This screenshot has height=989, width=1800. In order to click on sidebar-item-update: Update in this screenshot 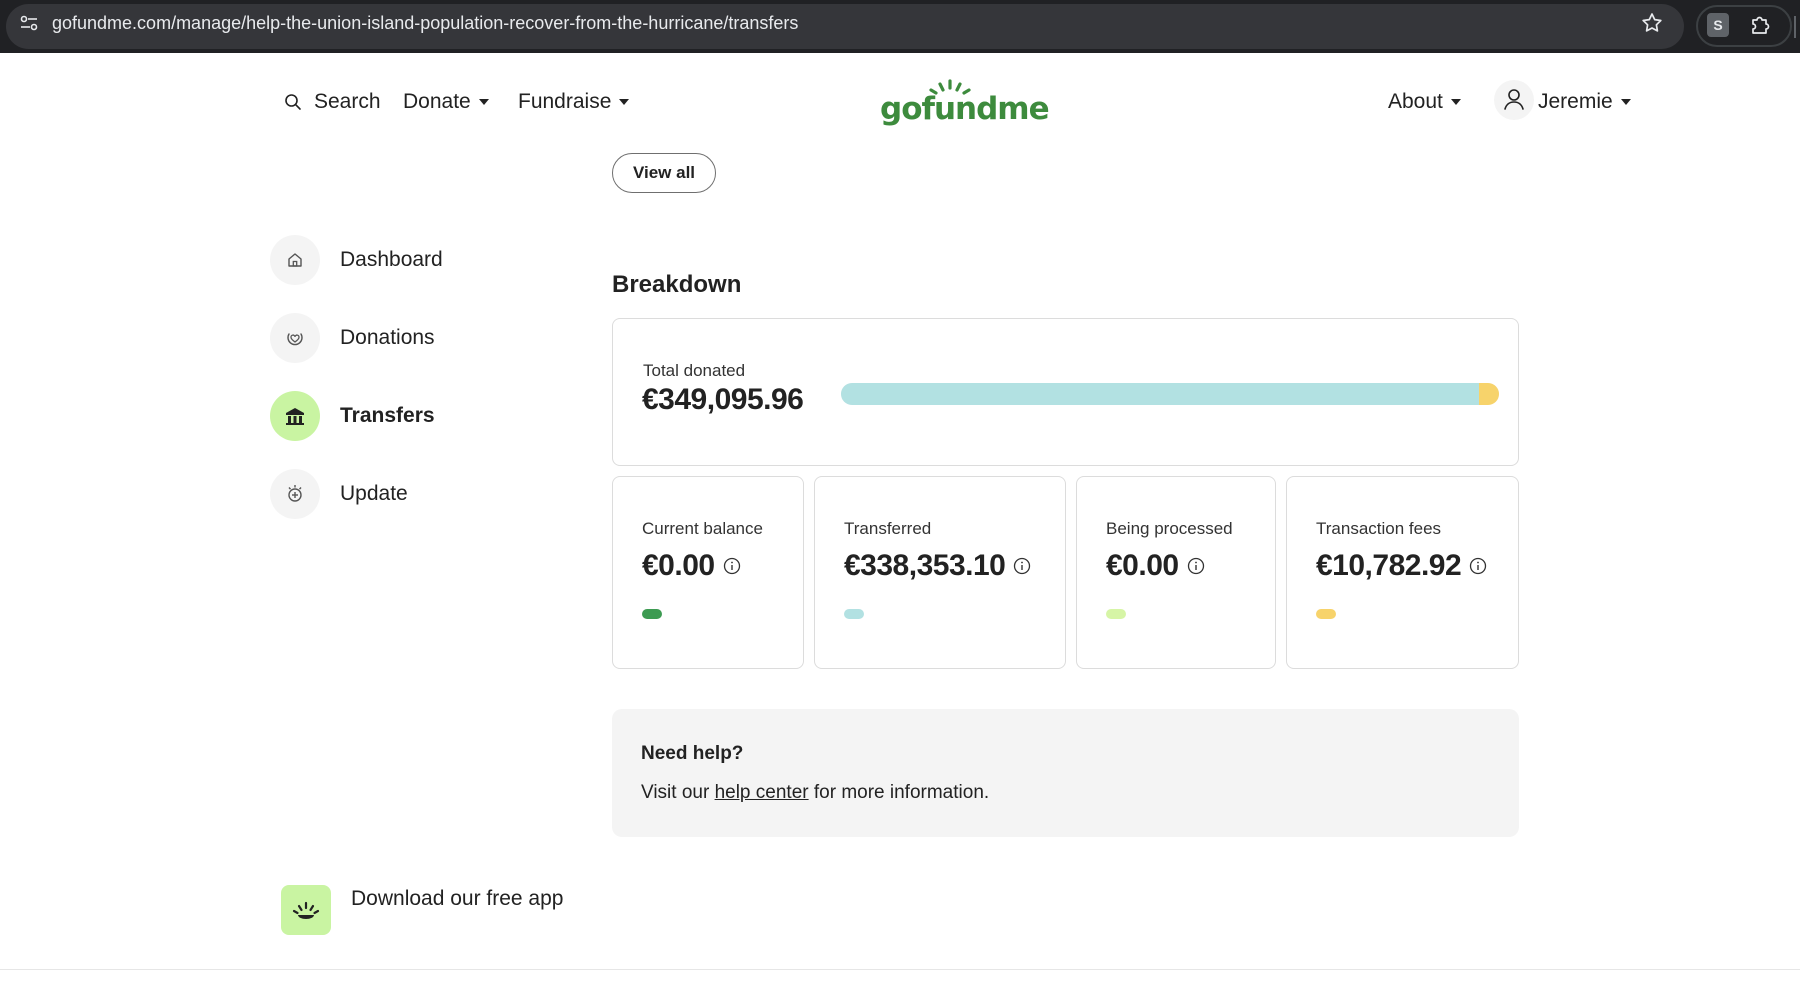, I will do `click(470, 494)`.